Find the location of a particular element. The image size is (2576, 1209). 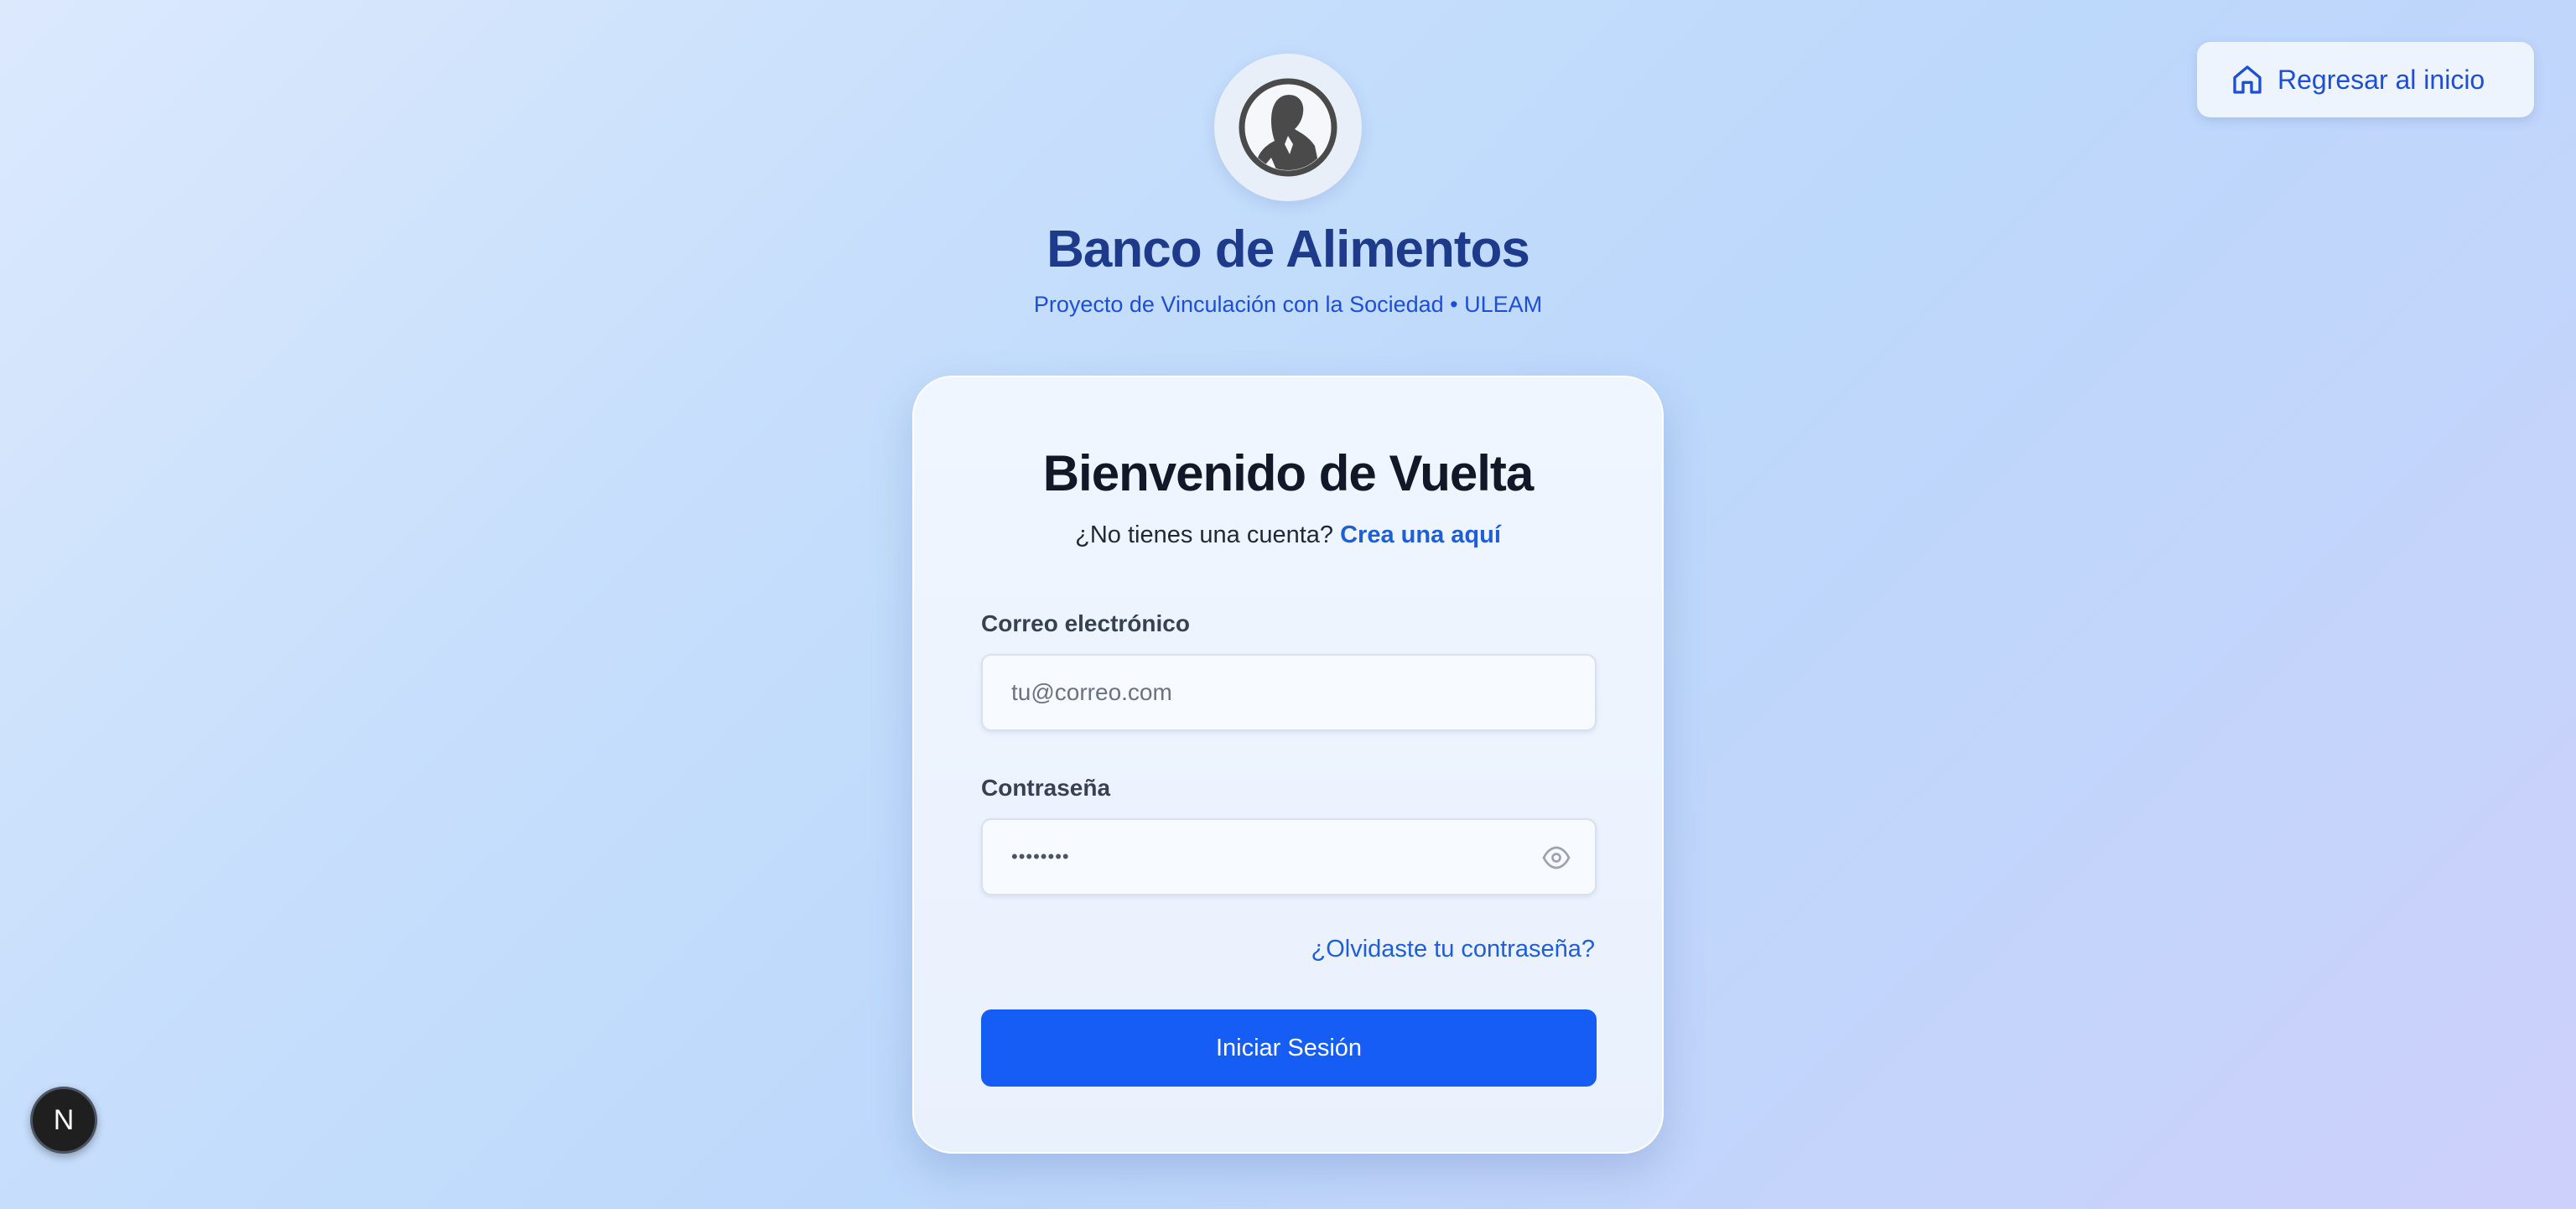

password-label: Contraseña is located at coordinates (1046, 788).